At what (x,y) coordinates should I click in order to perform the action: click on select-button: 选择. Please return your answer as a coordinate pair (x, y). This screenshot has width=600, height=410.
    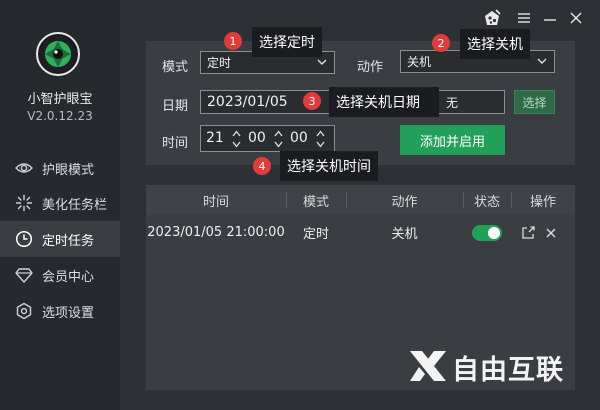
    Looking at the image, I should click on (534, 102).